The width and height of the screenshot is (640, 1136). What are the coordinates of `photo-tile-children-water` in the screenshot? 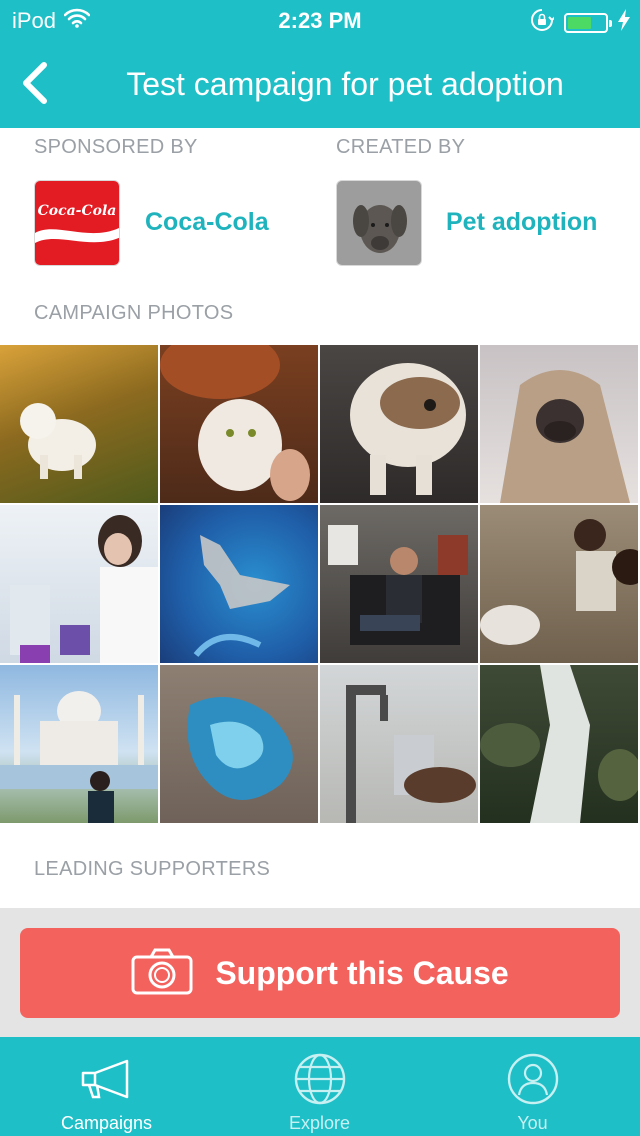 It's located at (559, 584).